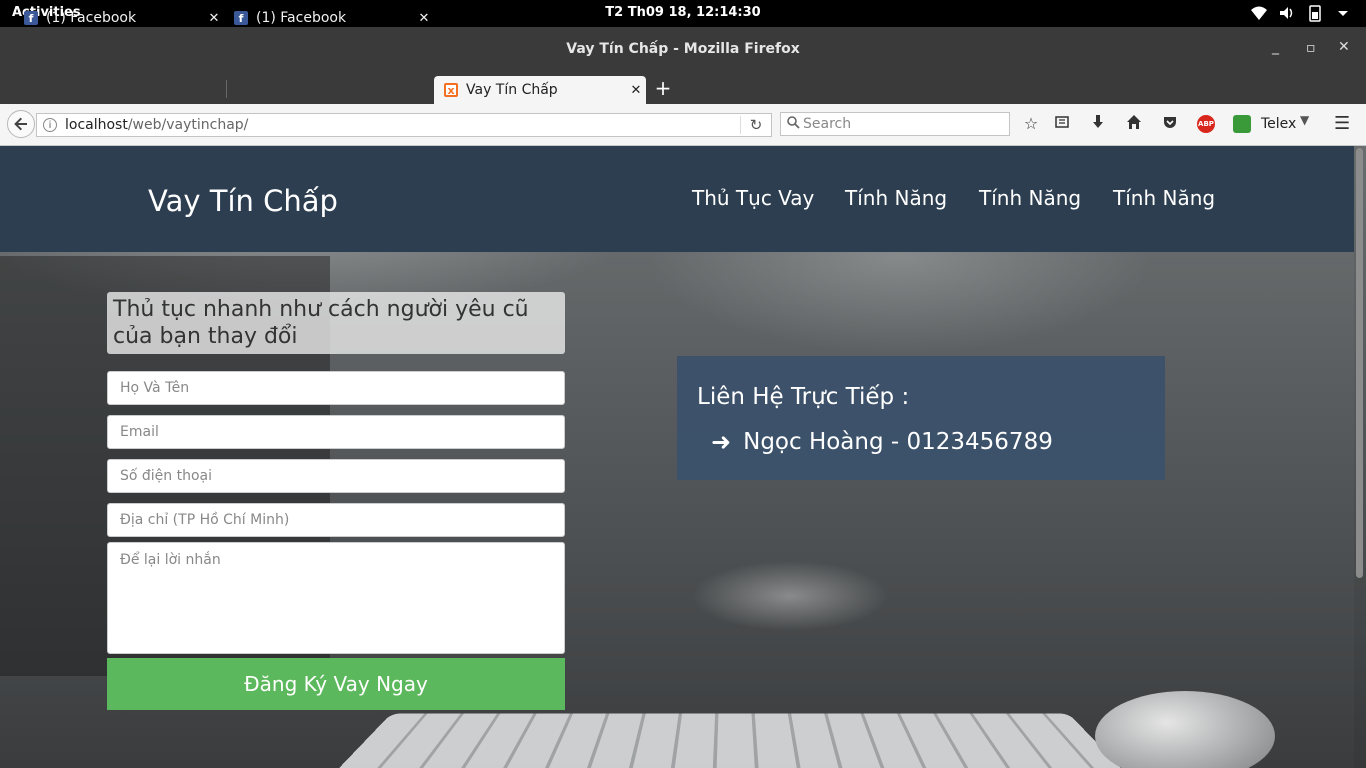 This screenshot has width=1366, height=768. What do you see at coordinates (1311, 48) in the screenshot?
I see `maximize-icon: ▫` at bounding box center [1311, 48].